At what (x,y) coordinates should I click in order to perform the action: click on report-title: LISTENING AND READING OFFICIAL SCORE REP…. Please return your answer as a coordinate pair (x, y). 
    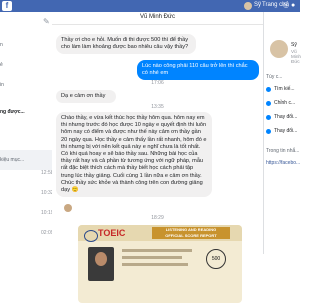
    Looking at the image, I should click on (191, 233).